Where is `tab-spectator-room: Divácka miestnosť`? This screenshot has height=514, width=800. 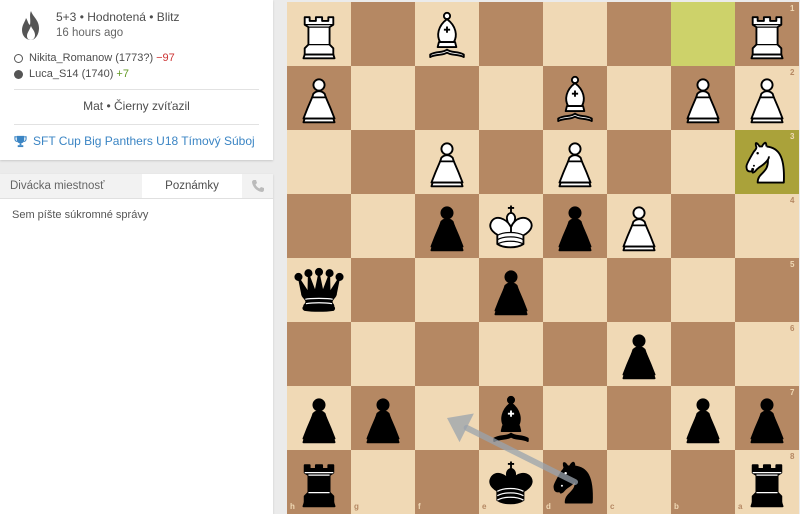 tab-spectator-room: Divácka miestnosť is located at coordinates (71, 186).